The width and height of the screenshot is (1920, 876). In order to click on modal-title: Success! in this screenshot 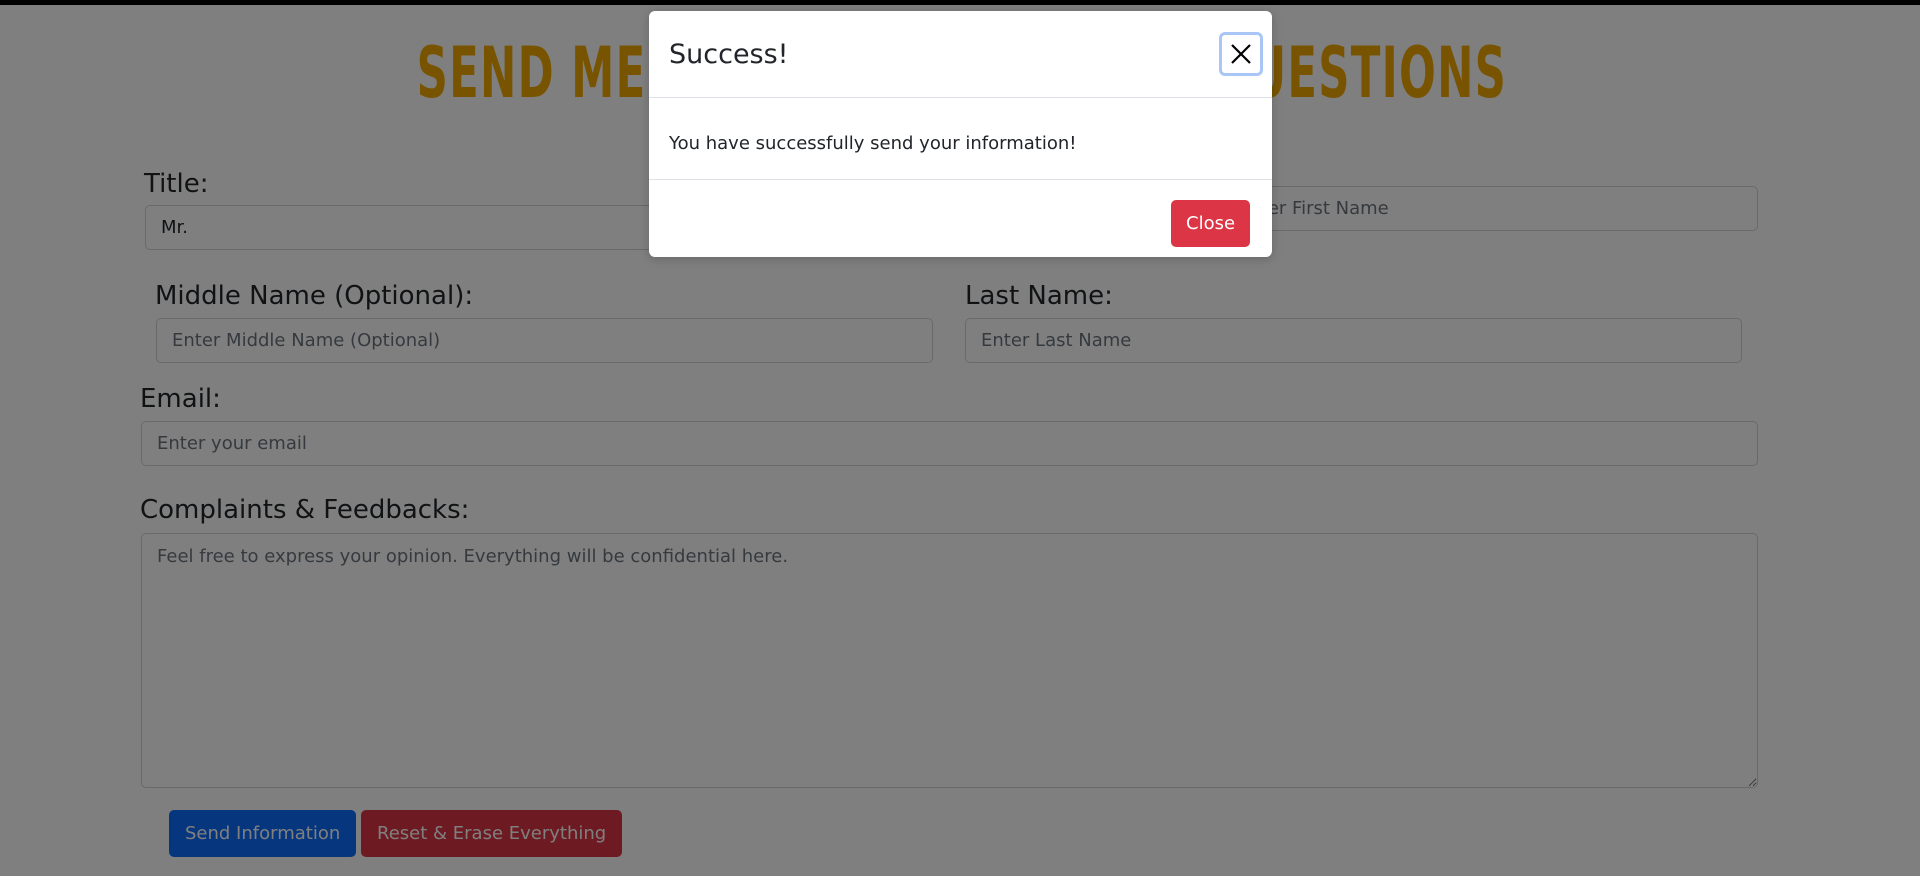, I will do `click(729, 54)`.